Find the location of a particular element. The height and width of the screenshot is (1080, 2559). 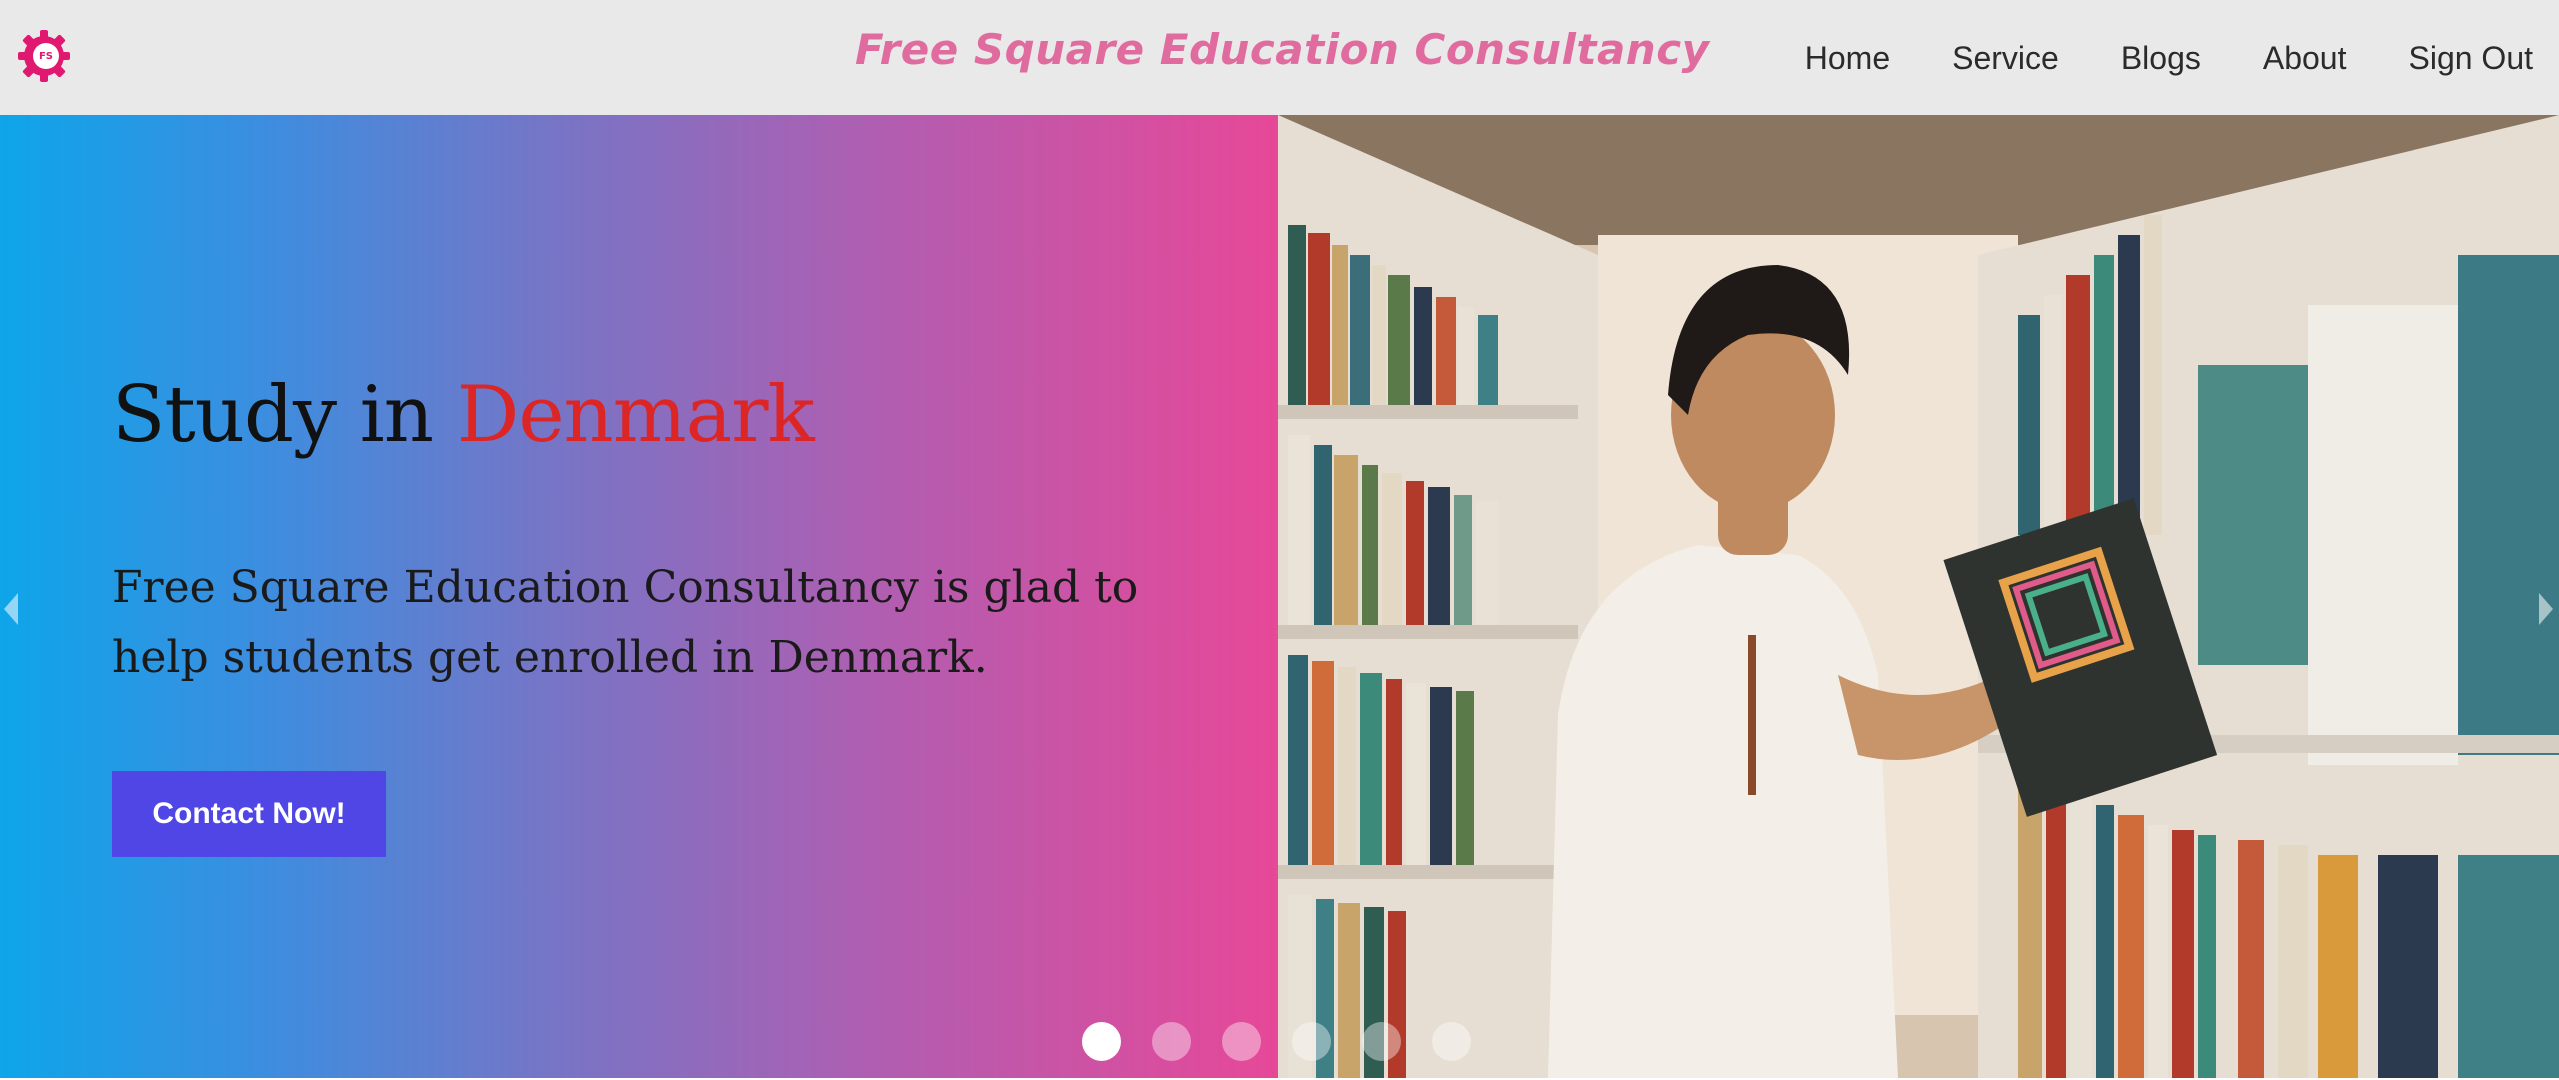

contact-now-button: Contact Now! is located at coordinates (249, 814).